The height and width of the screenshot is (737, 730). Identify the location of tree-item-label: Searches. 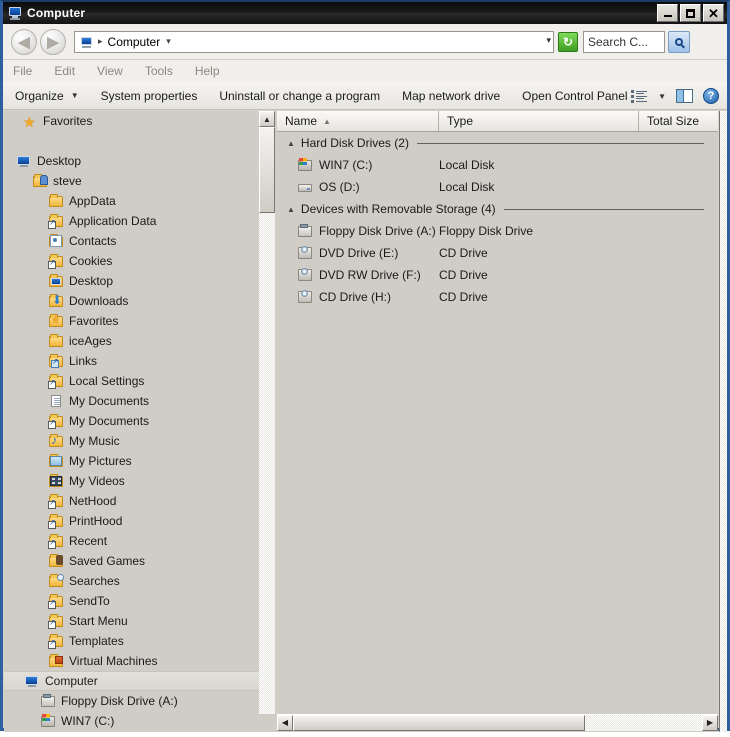
(94, 581).